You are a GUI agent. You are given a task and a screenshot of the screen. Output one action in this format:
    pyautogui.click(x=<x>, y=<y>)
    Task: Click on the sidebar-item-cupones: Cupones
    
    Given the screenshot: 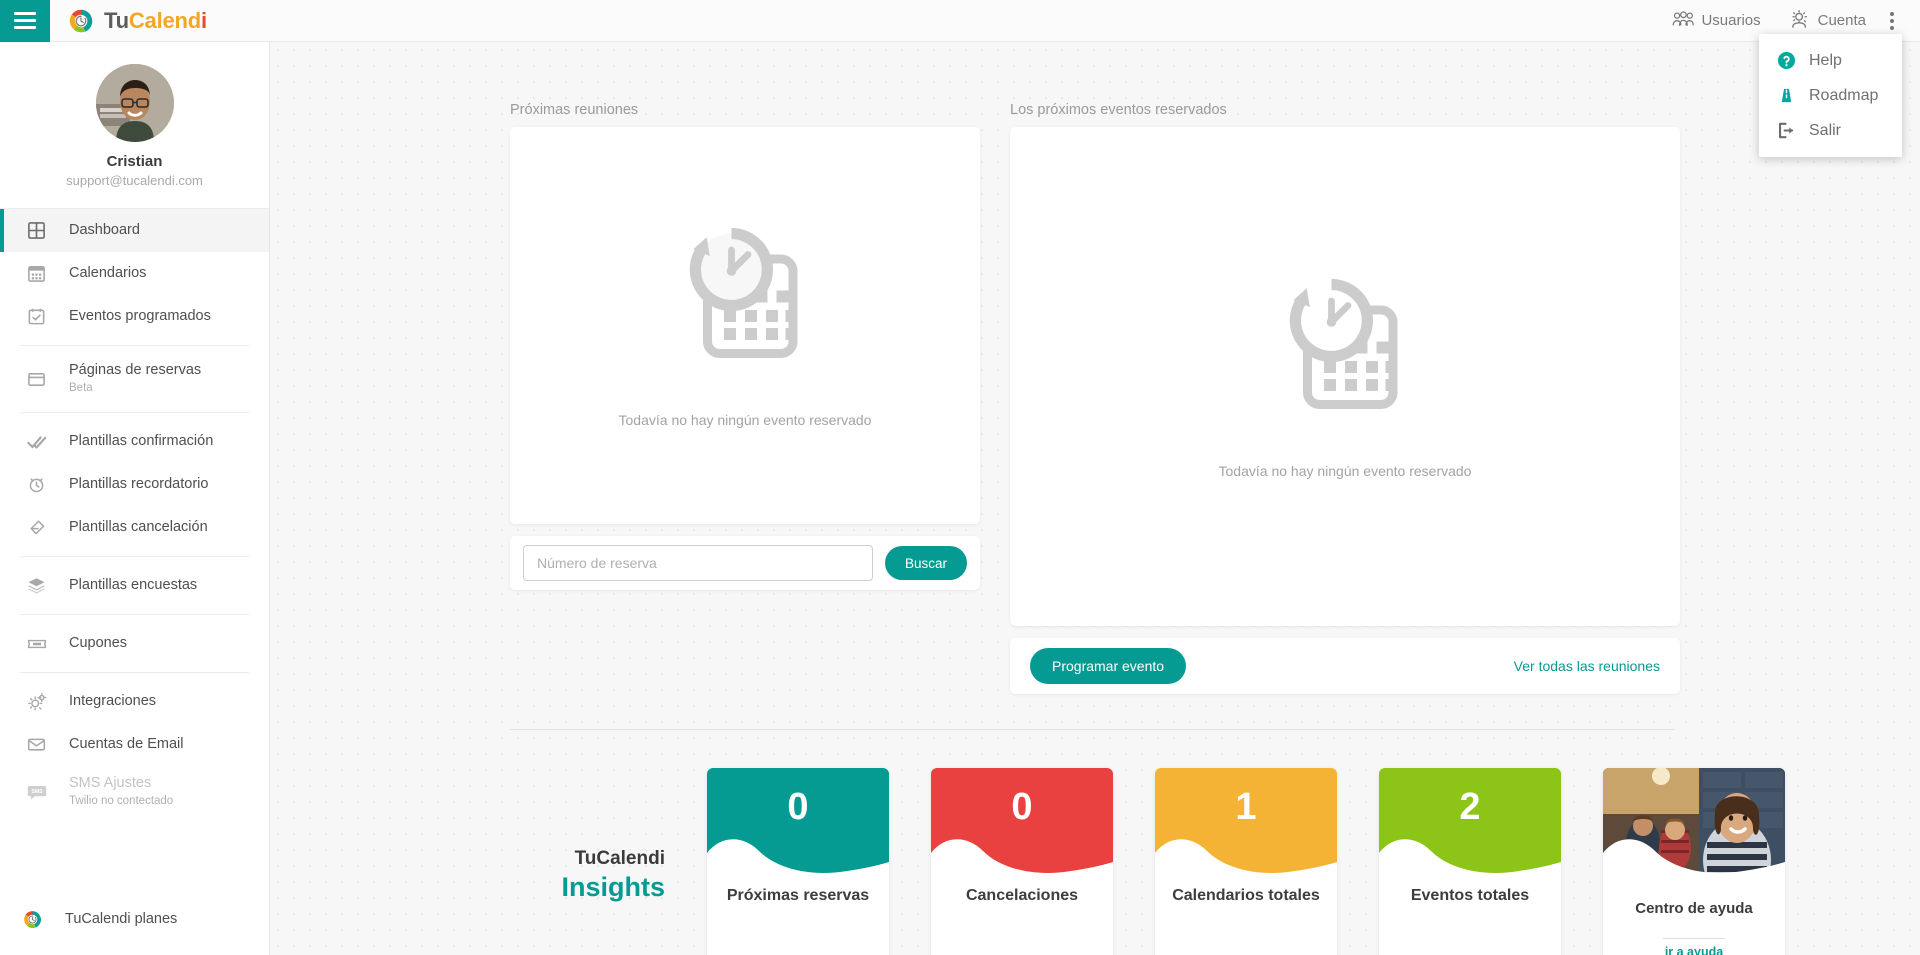 What is the action you would take?
    pyautogui.click(x=134, y=643)
    